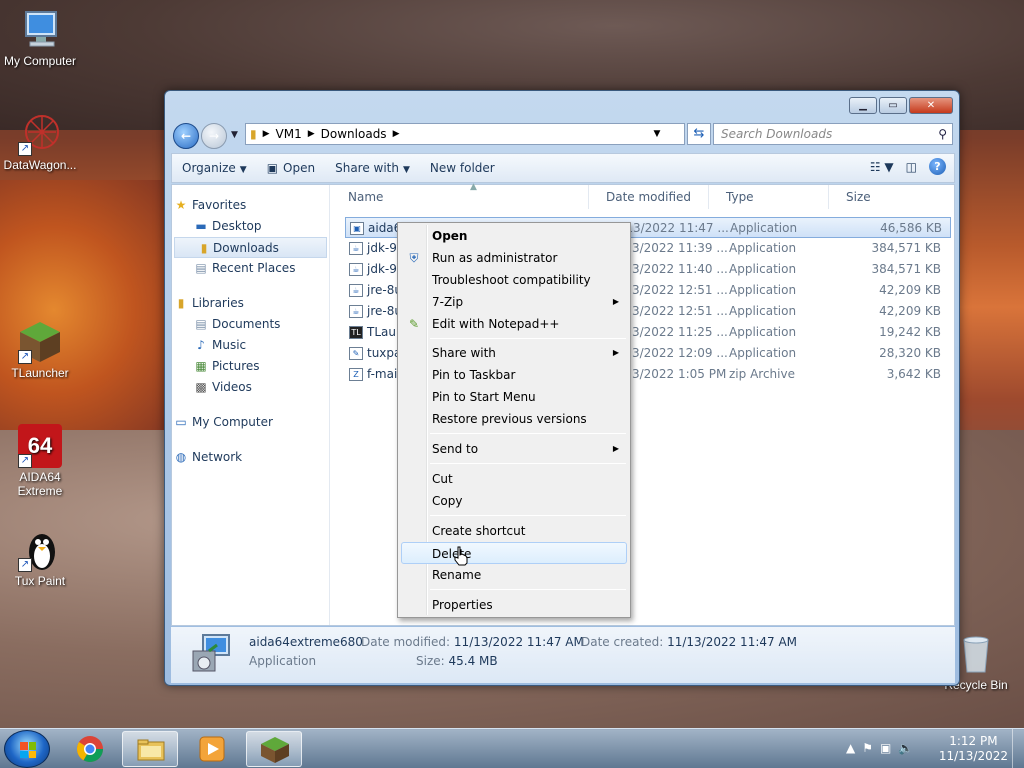 The image size is (1024, 768). I want to click on action-center-icon: ⚑, so click(867, 748).